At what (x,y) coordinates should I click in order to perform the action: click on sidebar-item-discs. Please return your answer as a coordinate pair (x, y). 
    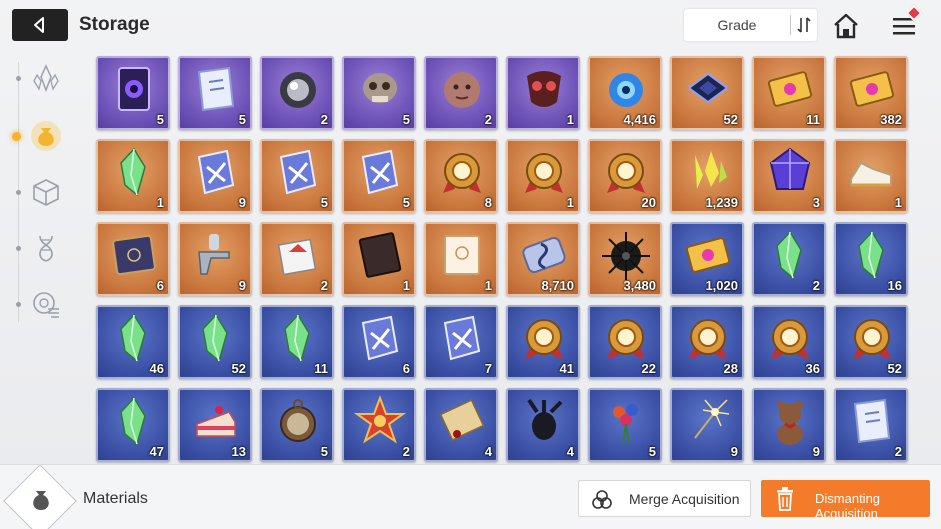
    Looking at the image, I should click on (46, 304).